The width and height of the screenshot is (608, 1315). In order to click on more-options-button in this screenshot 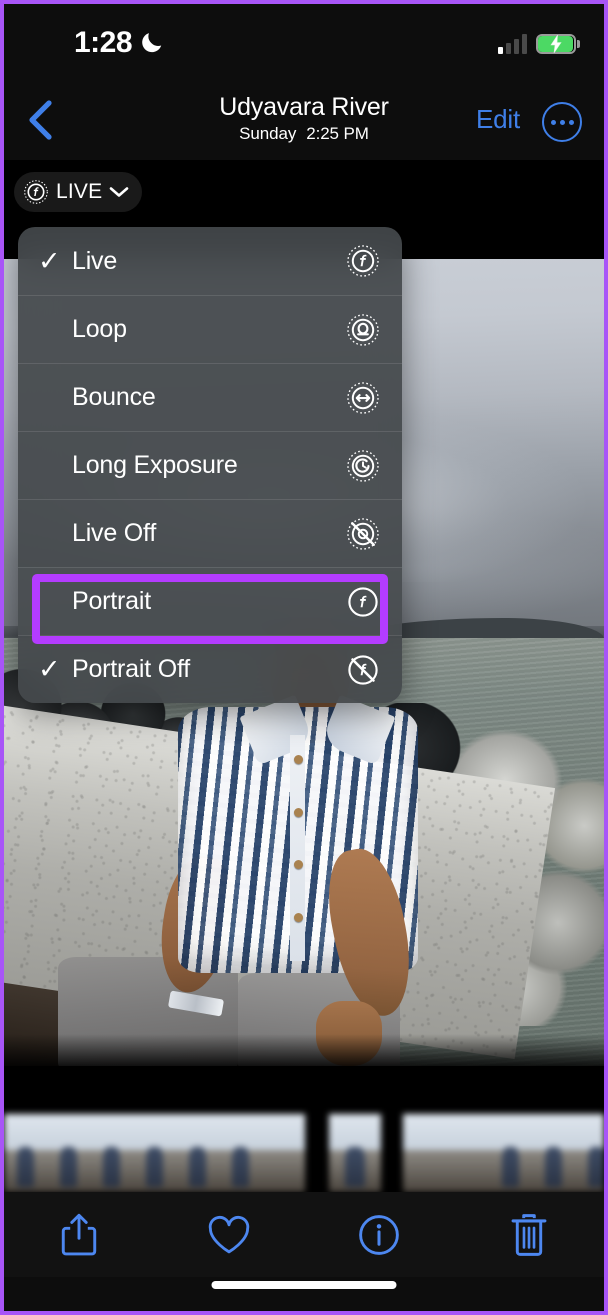, I will do `click(562, 122)`.